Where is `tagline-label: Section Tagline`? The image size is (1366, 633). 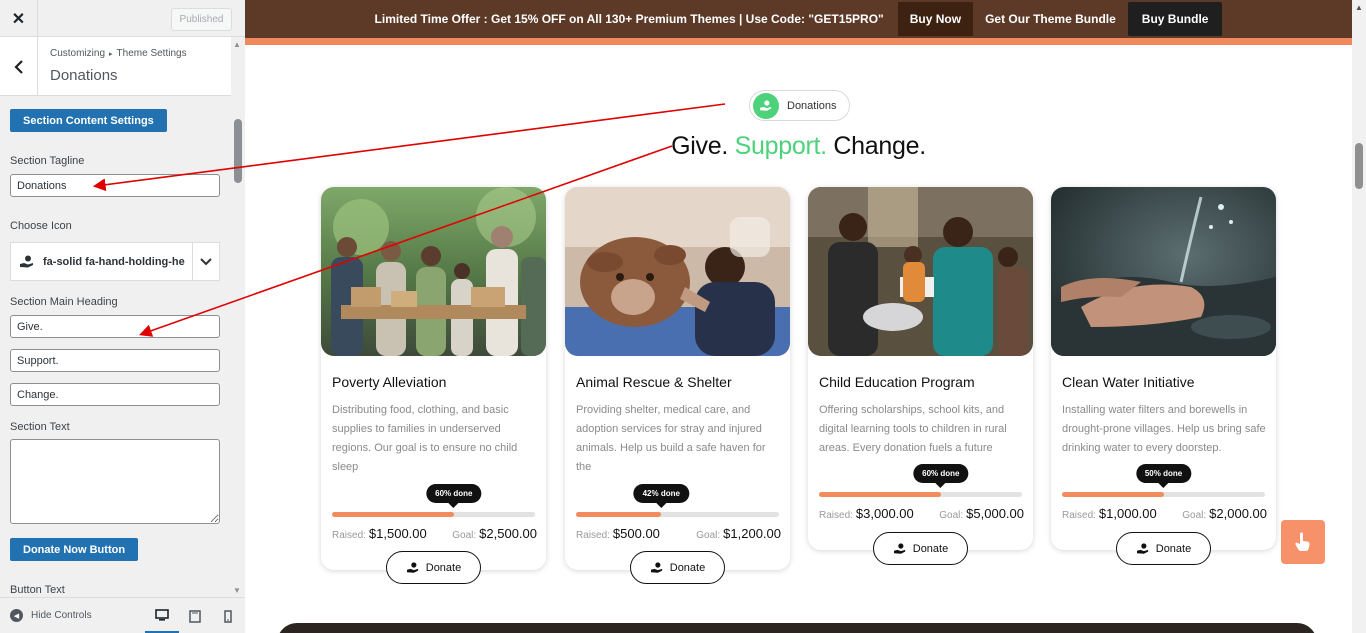
tagline-label: Section Tagline is located at coordinates (47, 161).